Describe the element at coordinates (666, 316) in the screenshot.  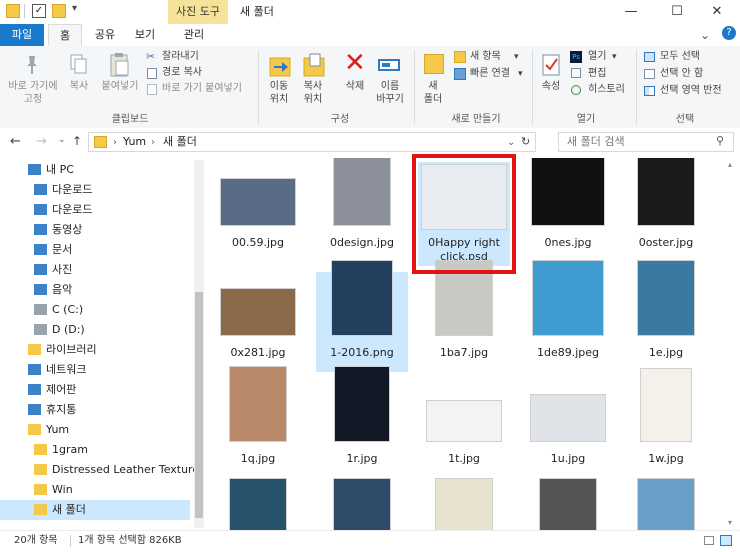
I see `file-item: 1e.jpg` at that location.